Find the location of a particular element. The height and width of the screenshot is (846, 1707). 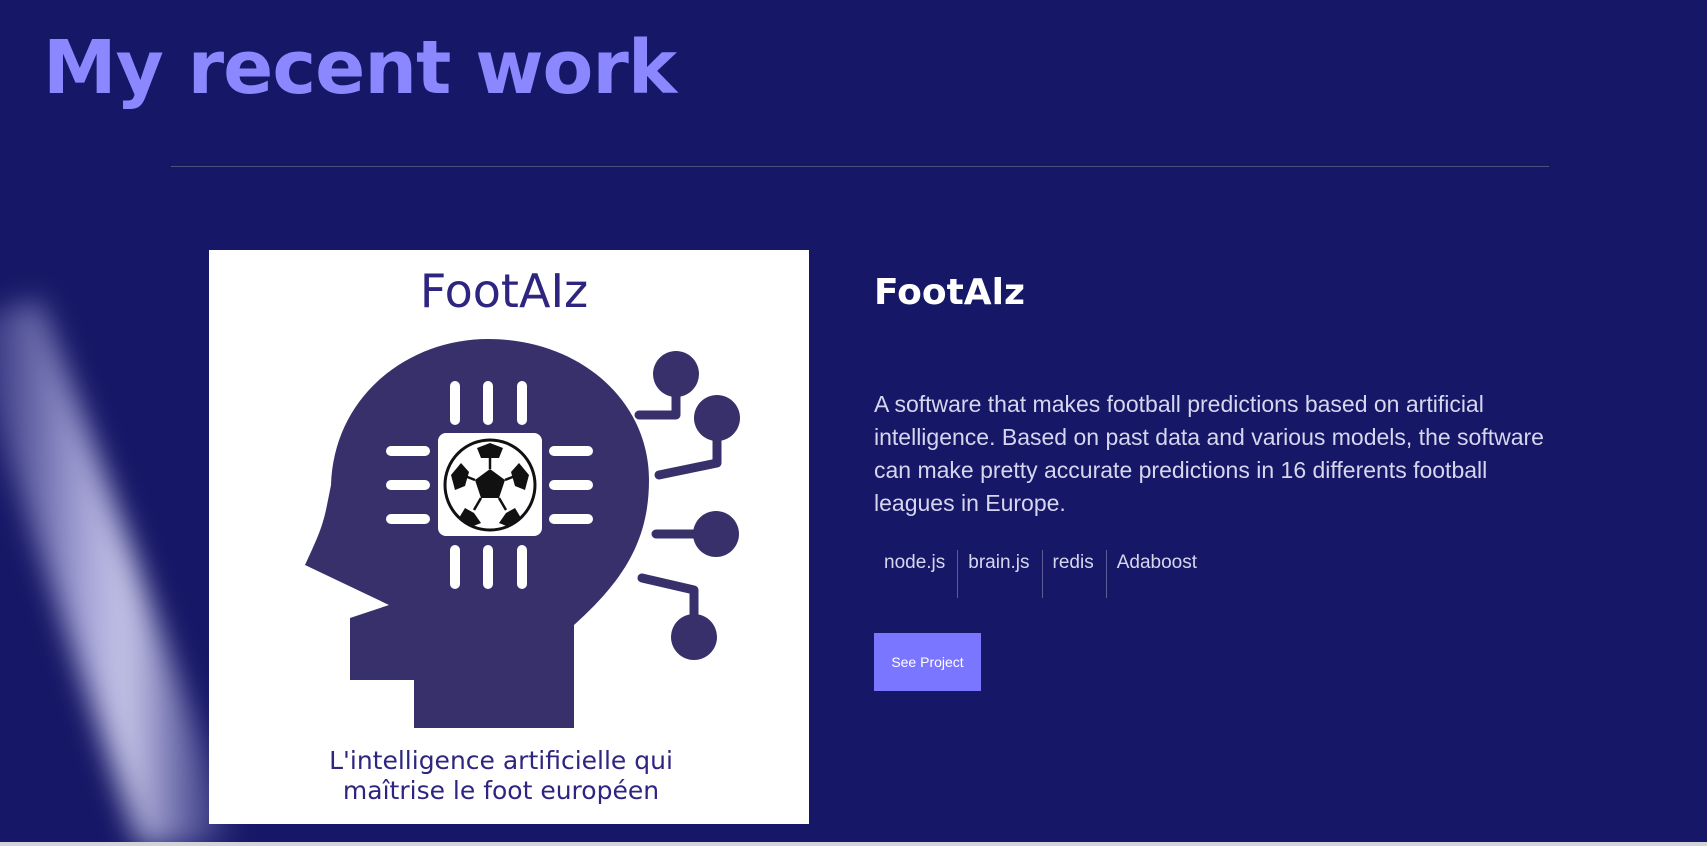

soccer-ball-icon is located at coordinates (490, 485).